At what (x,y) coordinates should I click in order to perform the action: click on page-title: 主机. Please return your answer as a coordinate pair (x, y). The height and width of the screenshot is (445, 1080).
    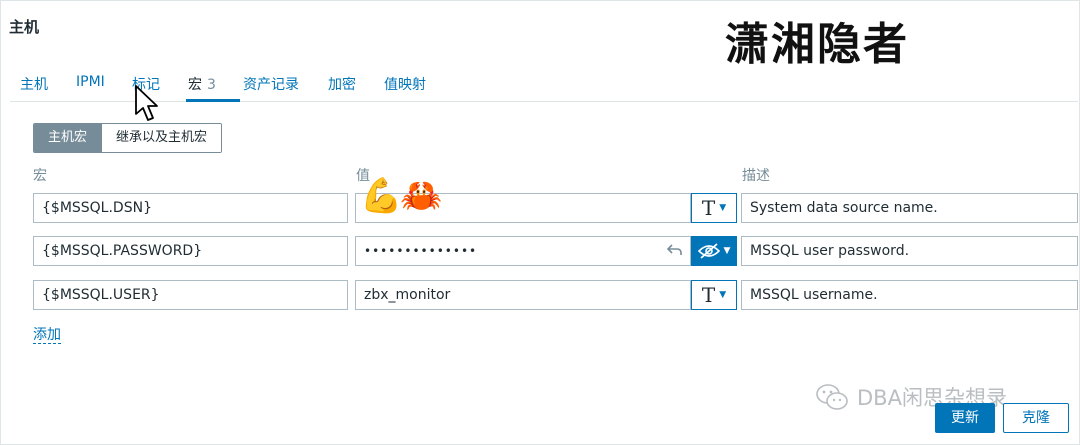
    Looking at the image, I should click on (24, 27).